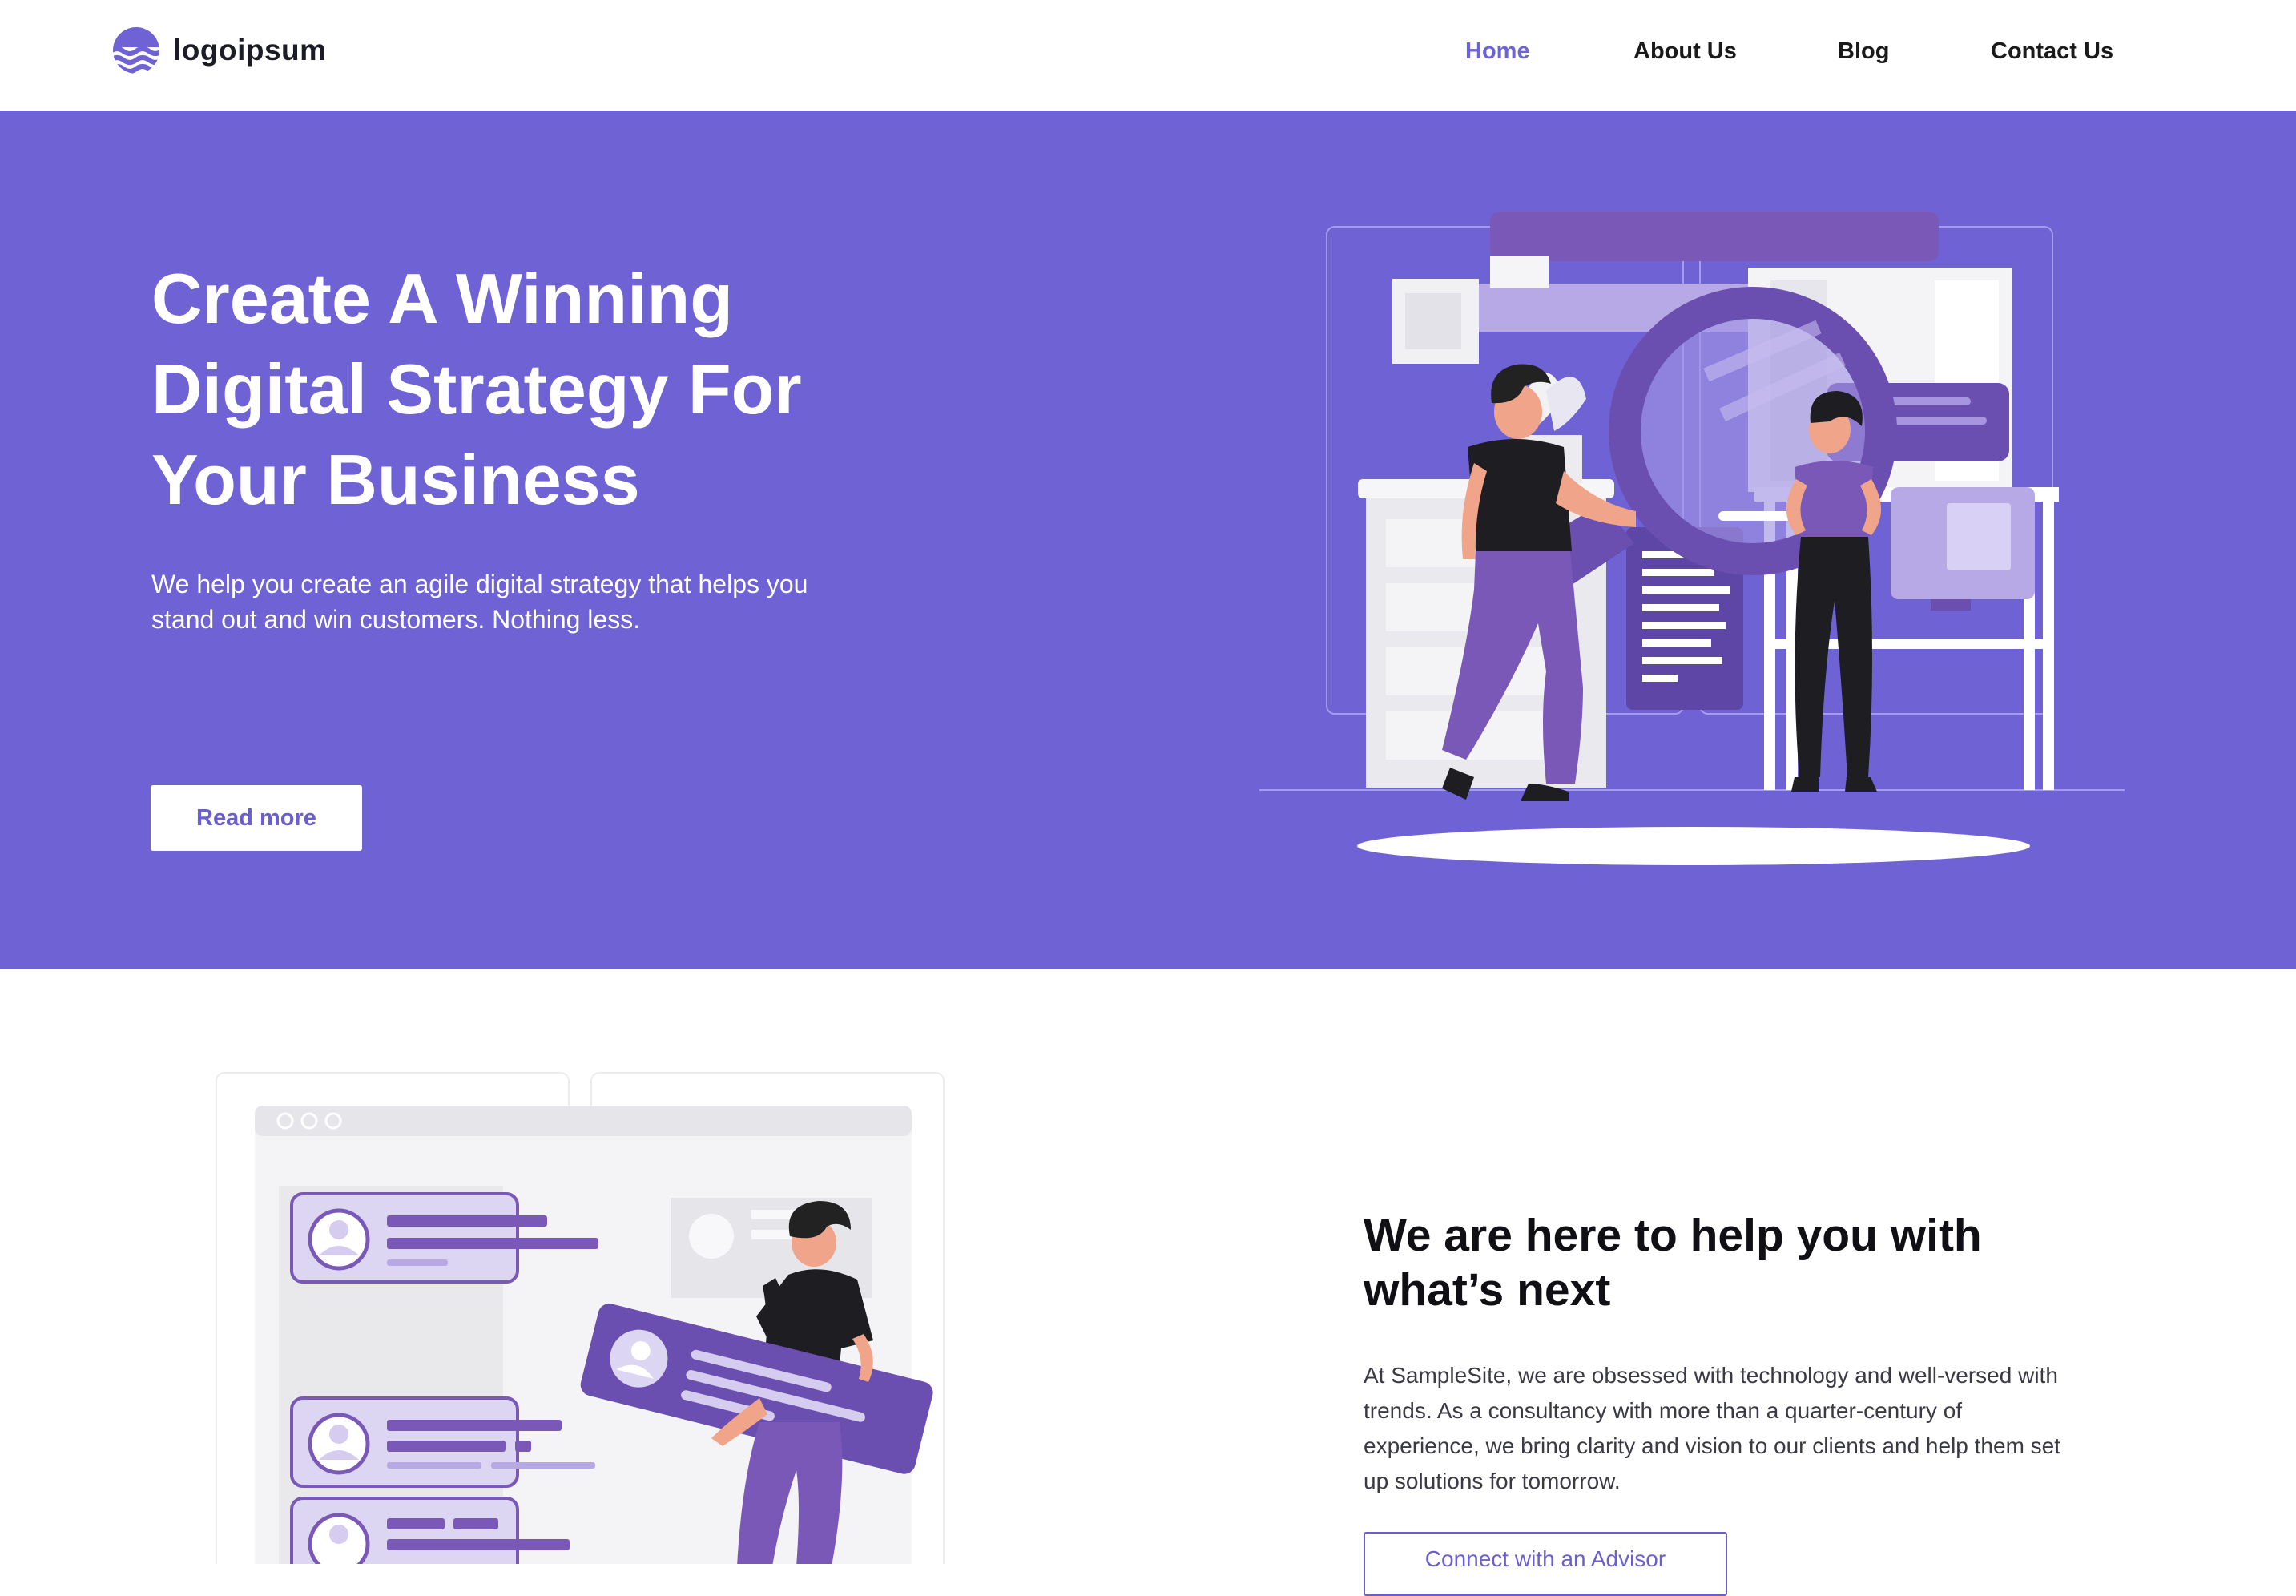  What do you see at coordinates (1673, 1235) in the screenshot?
I see `section-title-line: We are here to help you with` at bounding box center [1673, 1235].